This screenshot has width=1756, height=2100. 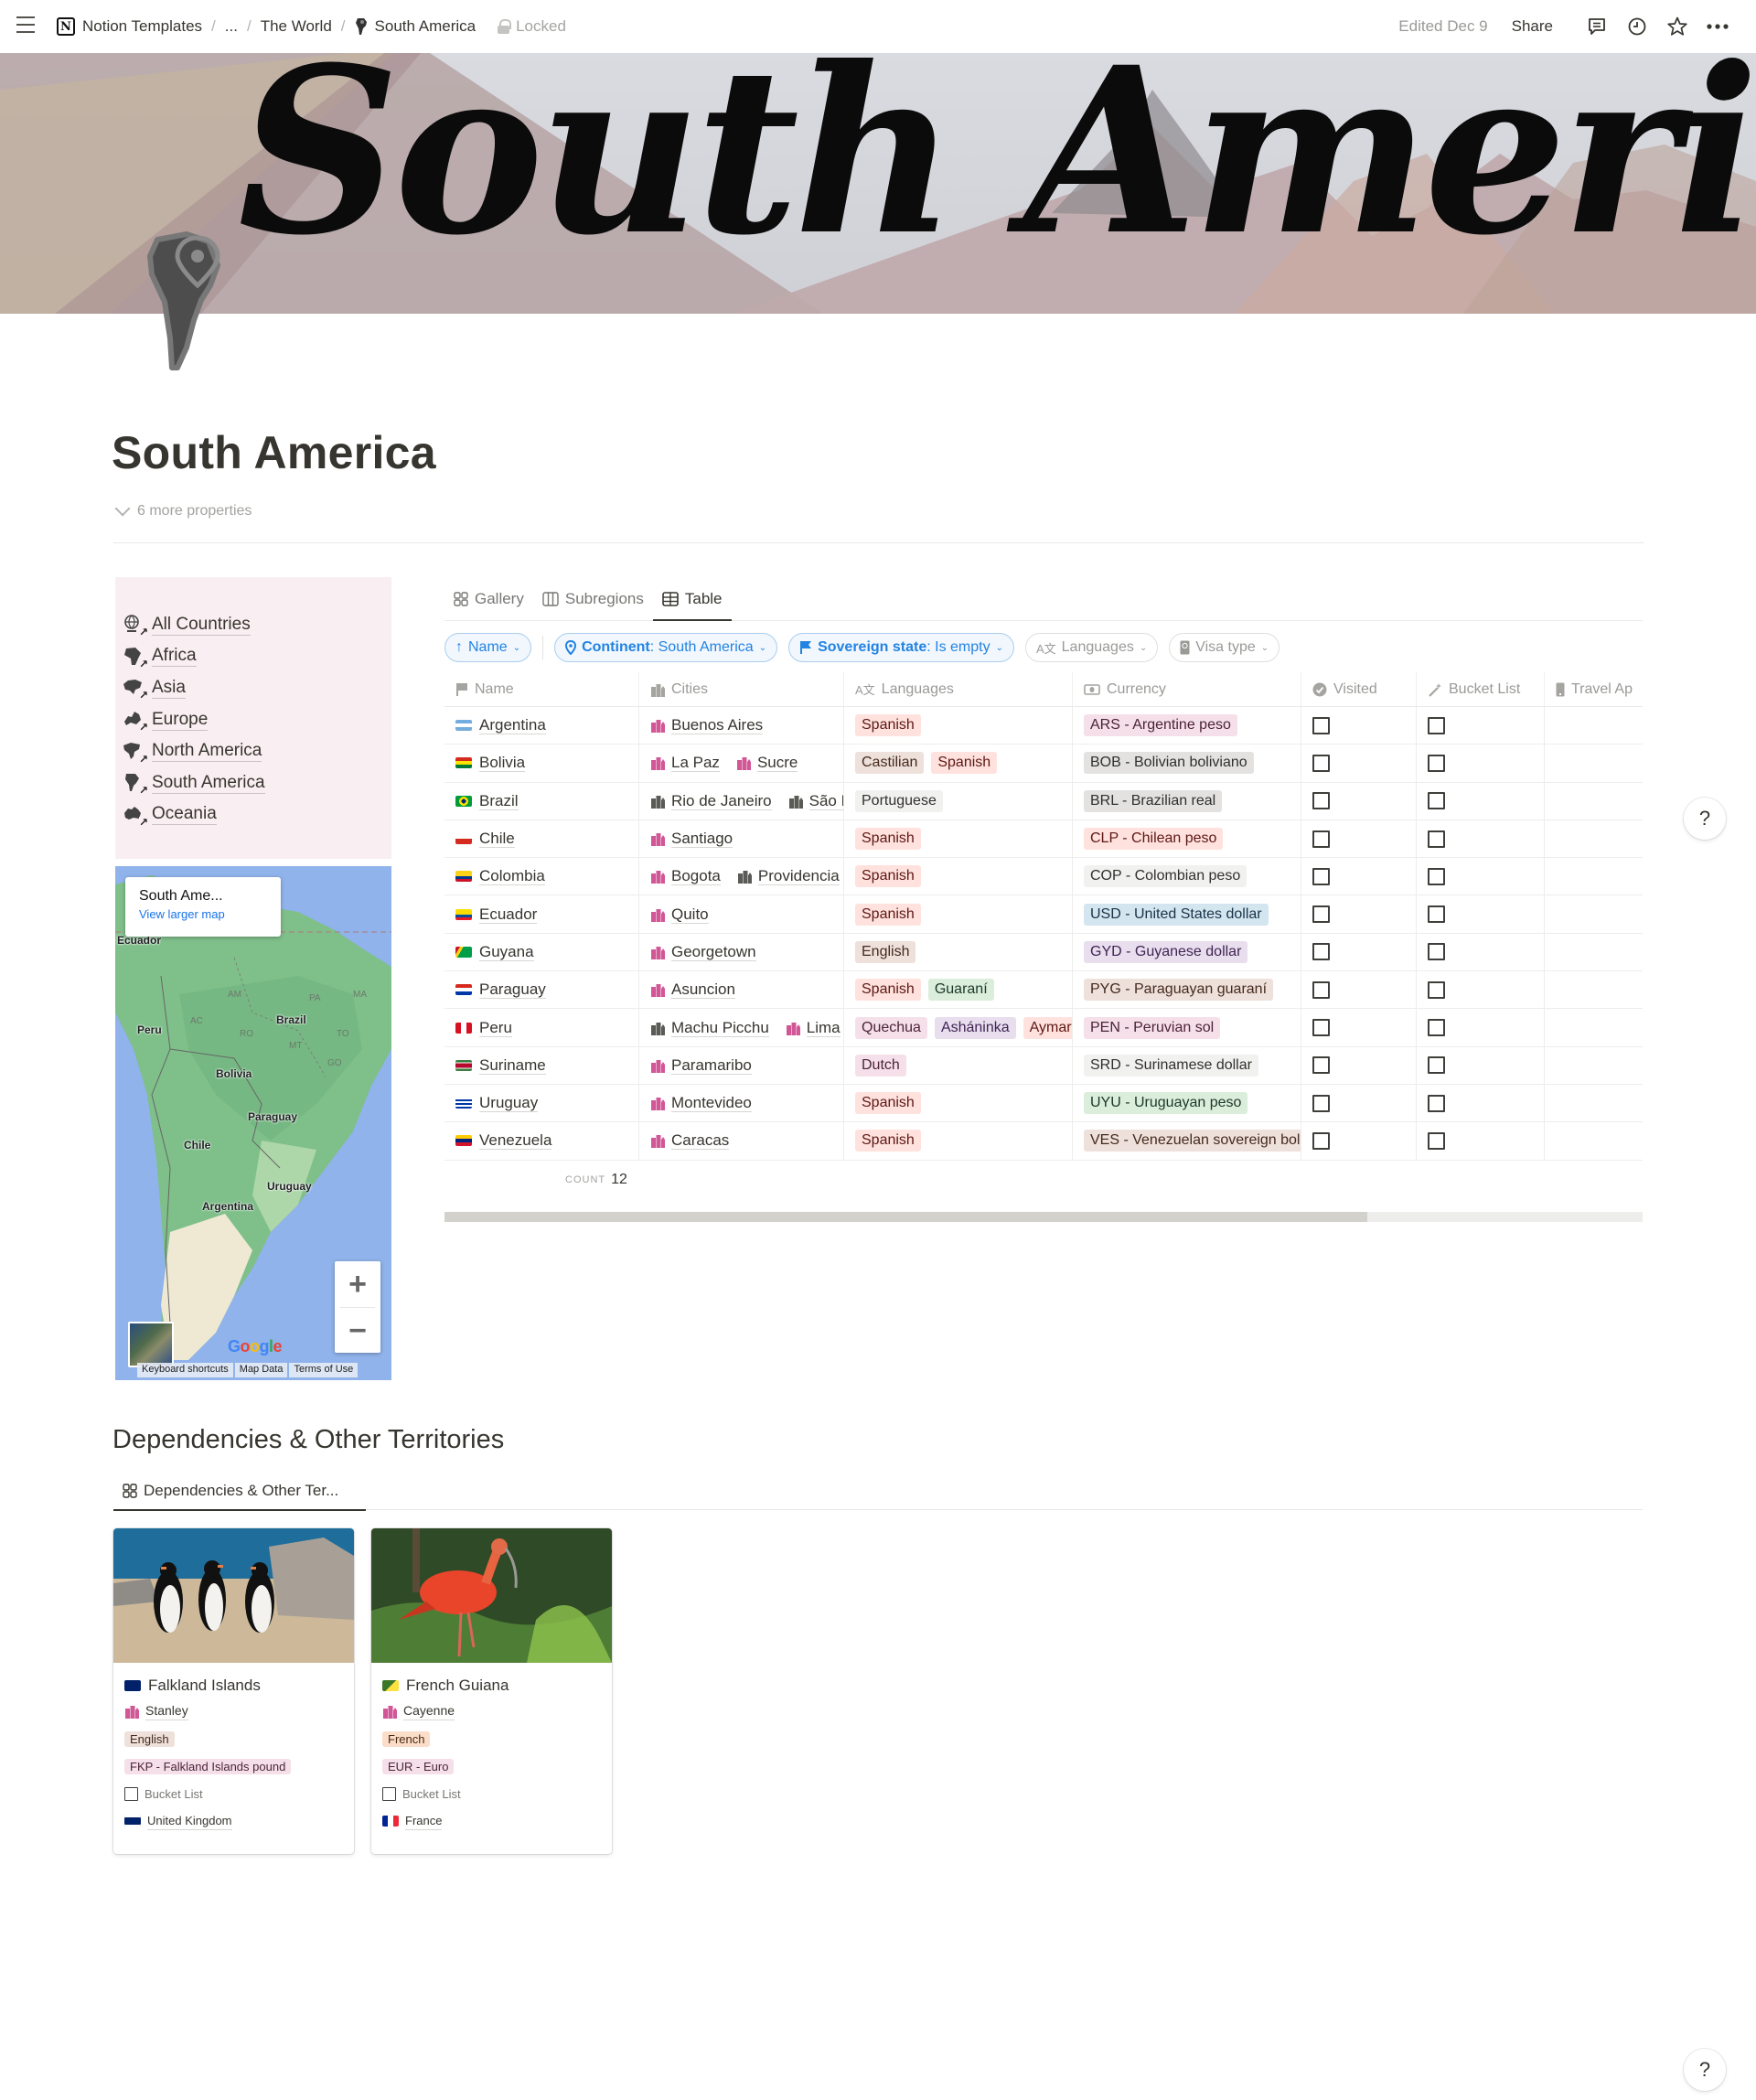 What do you see at coordinates (1187, 1103) in the screenshot?
I see `cell-currency: UYU - Uruguayan peso` at bounding box center [1187, 1103].